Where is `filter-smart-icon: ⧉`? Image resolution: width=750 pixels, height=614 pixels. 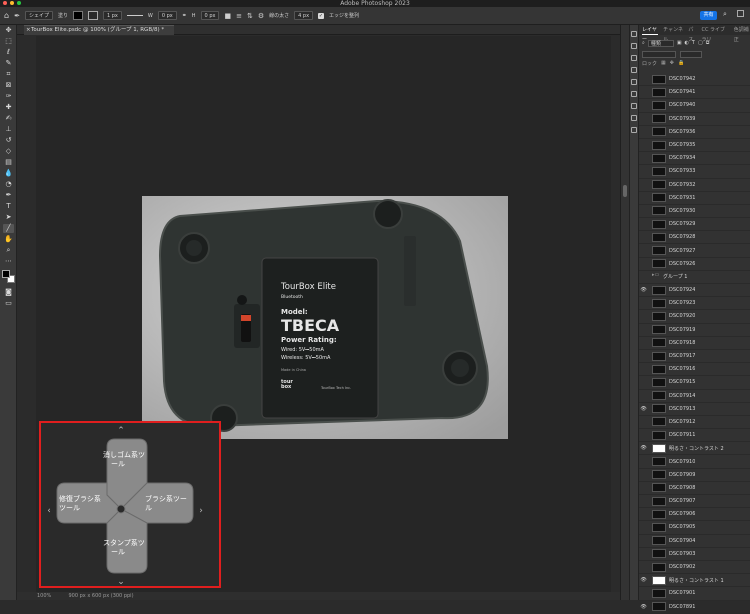
filter-smart-icon: ⧉ is located at coordinates (708, 43).